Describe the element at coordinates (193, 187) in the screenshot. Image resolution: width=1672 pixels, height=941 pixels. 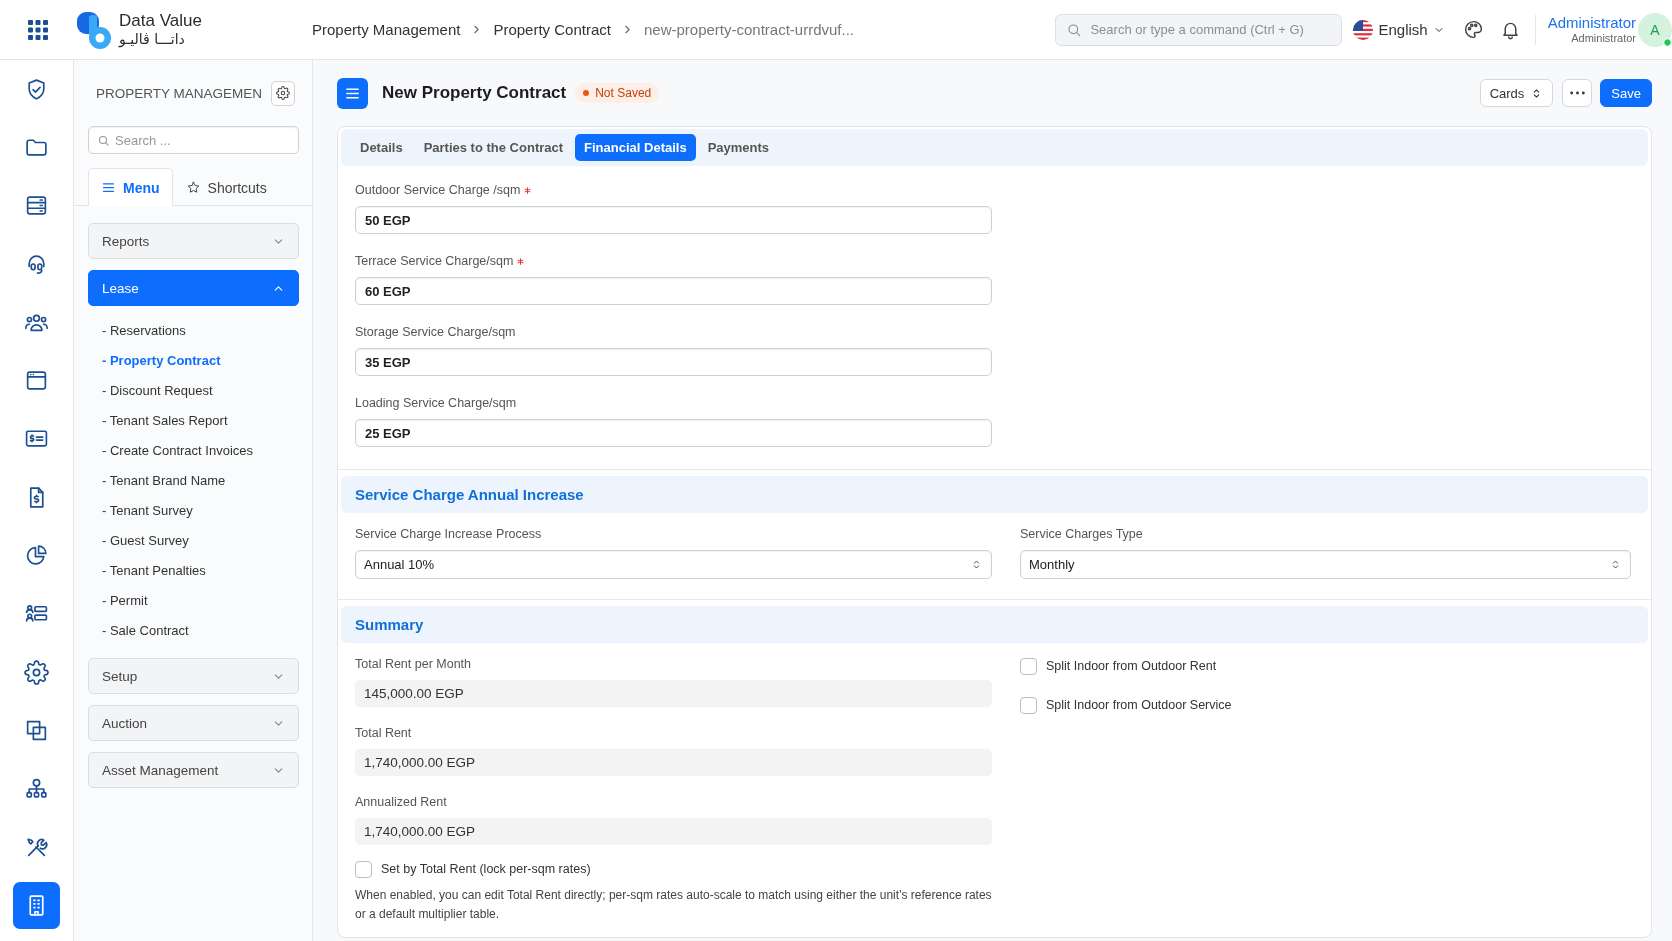
I see `star-icon` at that location.